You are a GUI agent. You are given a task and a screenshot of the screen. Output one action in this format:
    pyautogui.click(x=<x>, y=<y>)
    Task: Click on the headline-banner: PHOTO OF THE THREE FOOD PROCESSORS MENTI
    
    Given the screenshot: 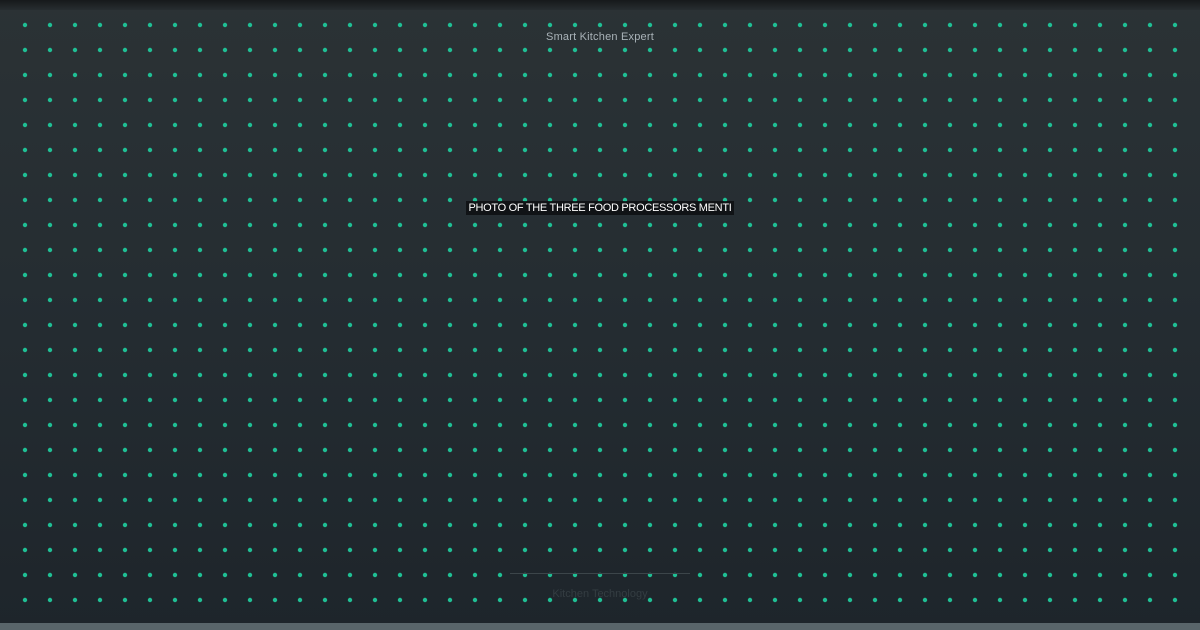 What is the action you would take?
    pyautogui.click(x=600, y=208)
    